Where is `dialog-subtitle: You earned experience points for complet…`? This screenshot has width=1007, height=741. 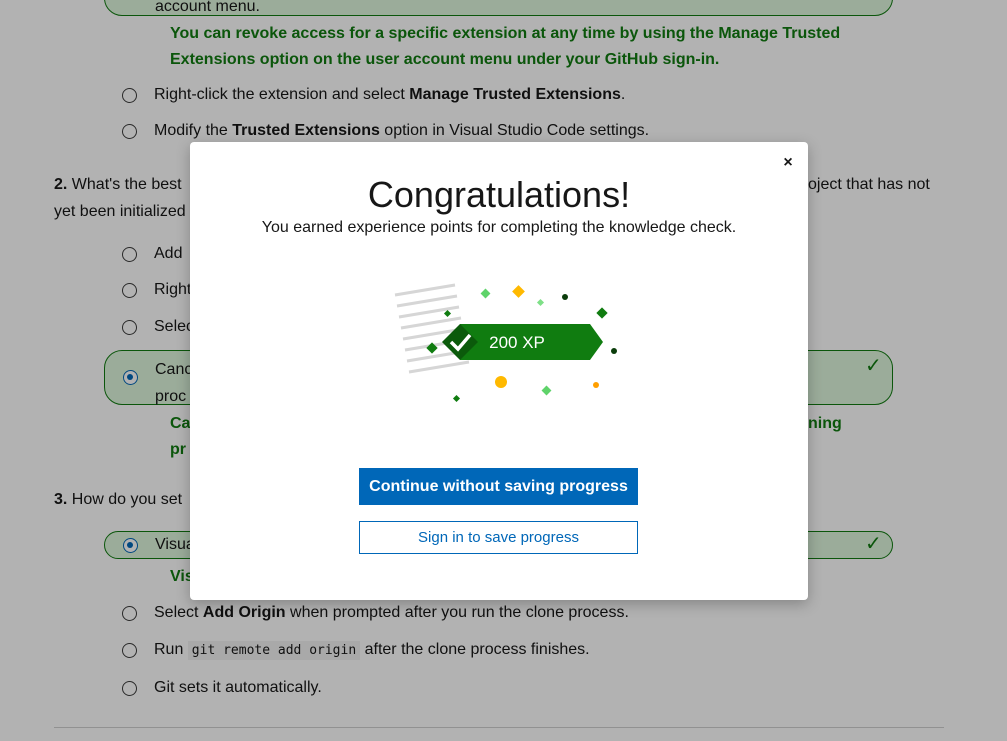 dialog-subtitle: You earned experience points for complet… is located at coordinates (499, 227).